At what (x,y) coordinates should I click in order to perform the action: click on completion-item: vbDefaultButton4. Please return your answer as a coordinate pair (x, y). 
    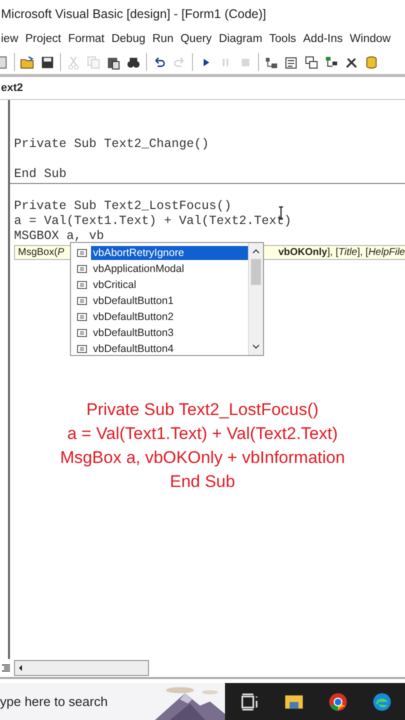
    Looking at the image, I should click on (159, 349).